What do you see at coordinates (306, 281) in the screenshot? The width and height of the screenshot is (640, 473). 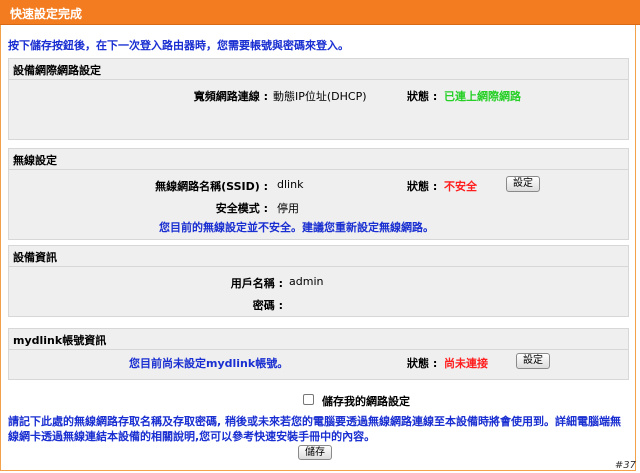 I see `username-value: admin` at bounding box center [306, 281].